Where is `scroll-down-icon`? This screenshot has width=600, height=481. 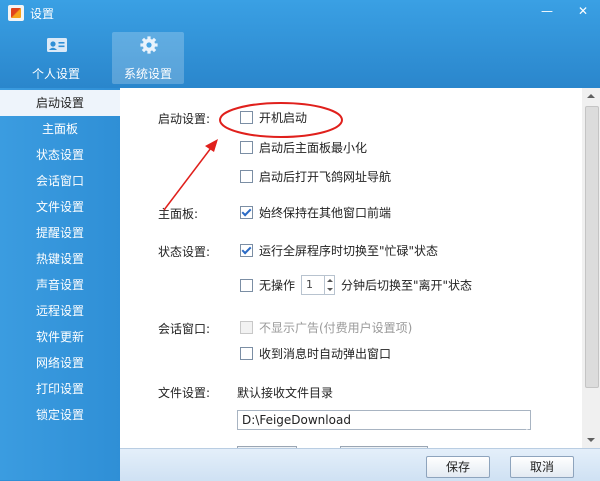 scroll-down-icon is located at coordinates (591, 440).